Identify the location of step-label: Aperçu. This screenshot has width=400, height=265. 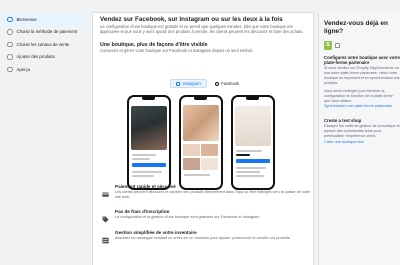
(23, 69).